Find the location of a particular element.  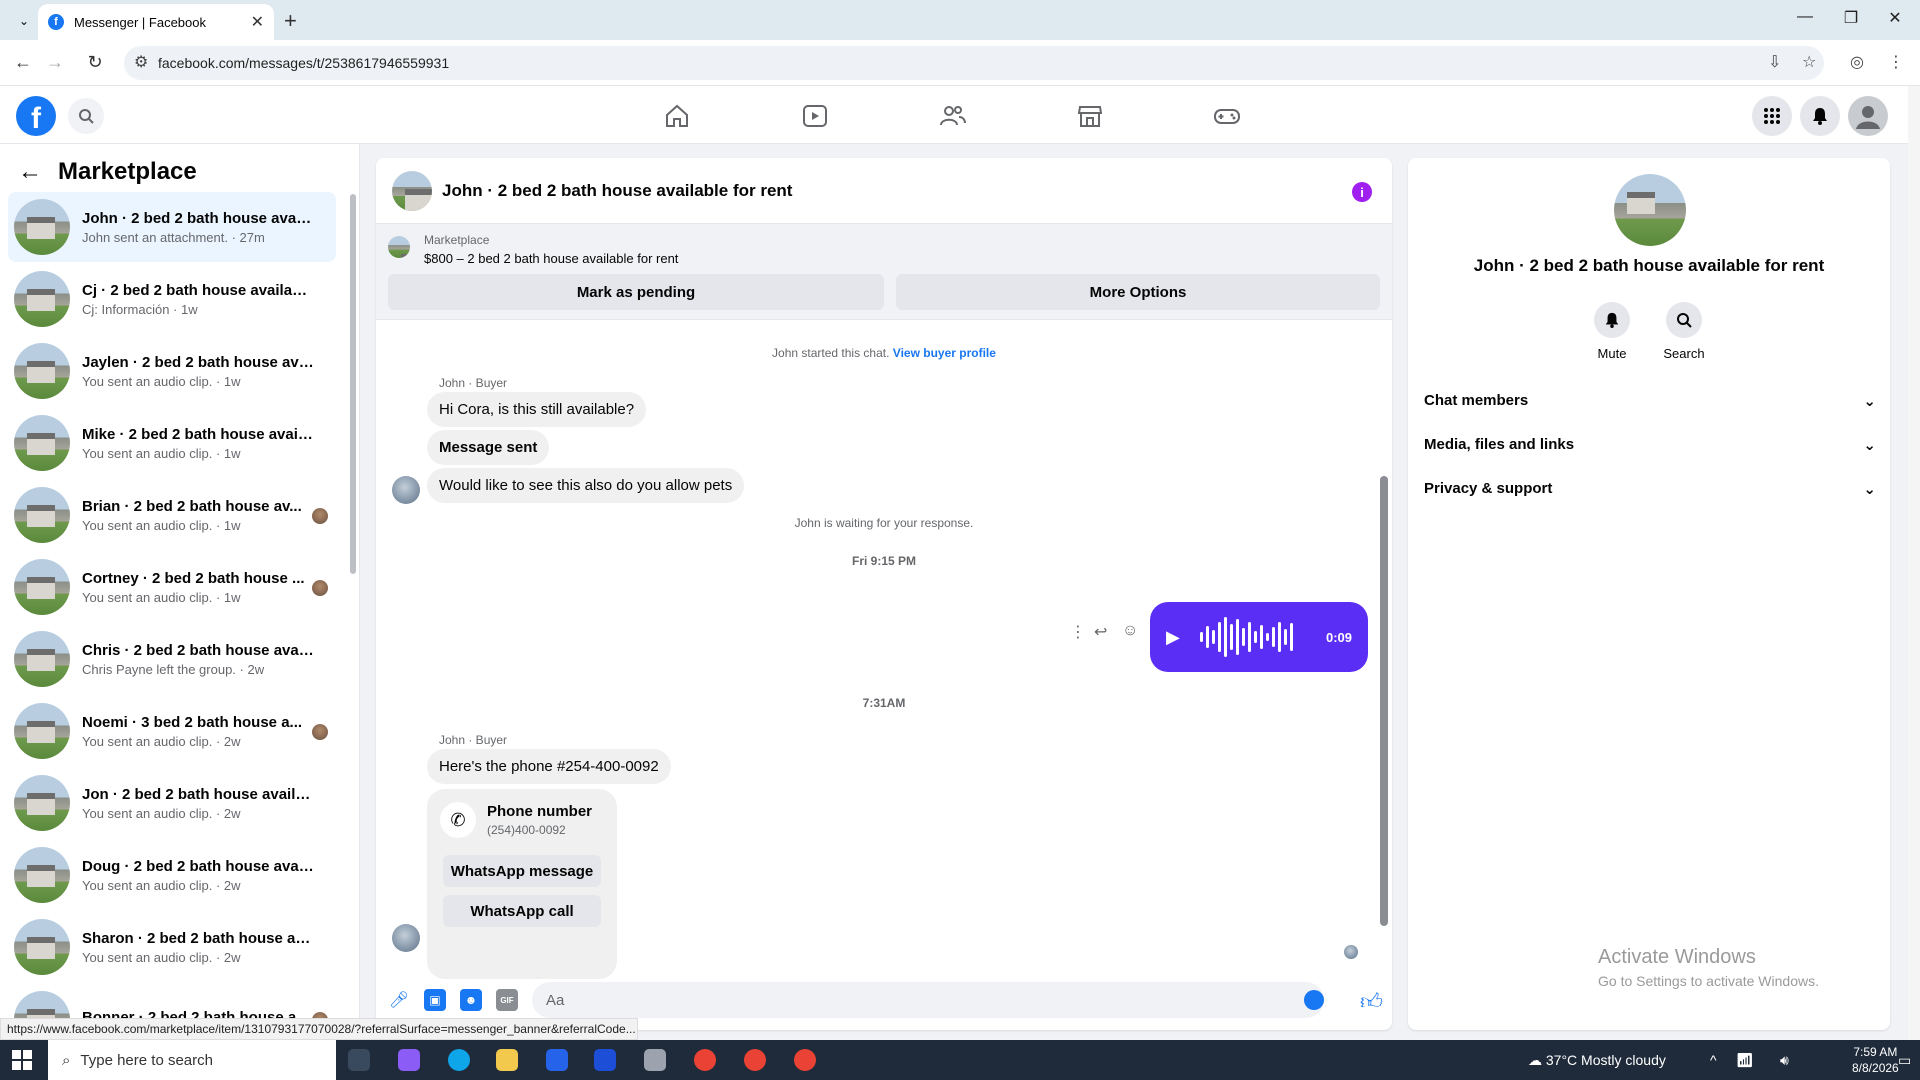

media-files-links-section: Media, files and links ⌄ is located at coordinates (1650, 445).